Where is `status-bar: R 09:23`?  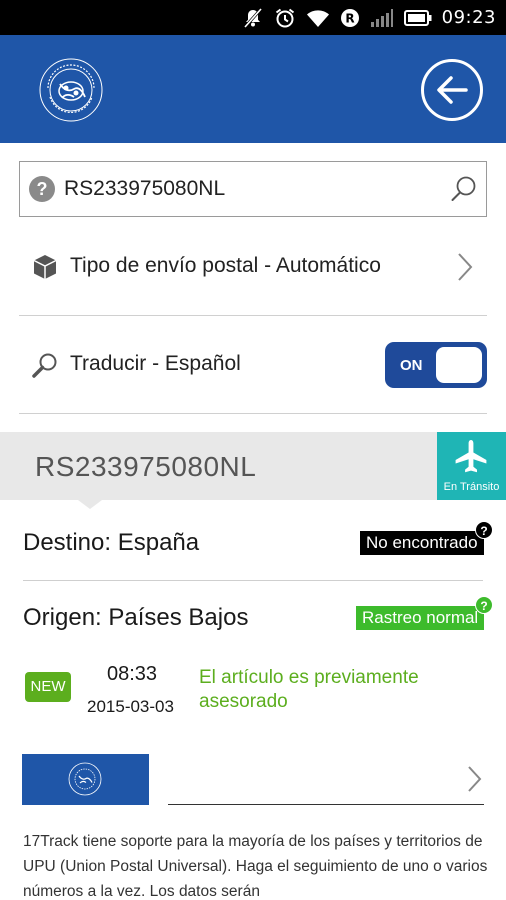 status-bar: R 09:23 is located at coordinates (253, 17).